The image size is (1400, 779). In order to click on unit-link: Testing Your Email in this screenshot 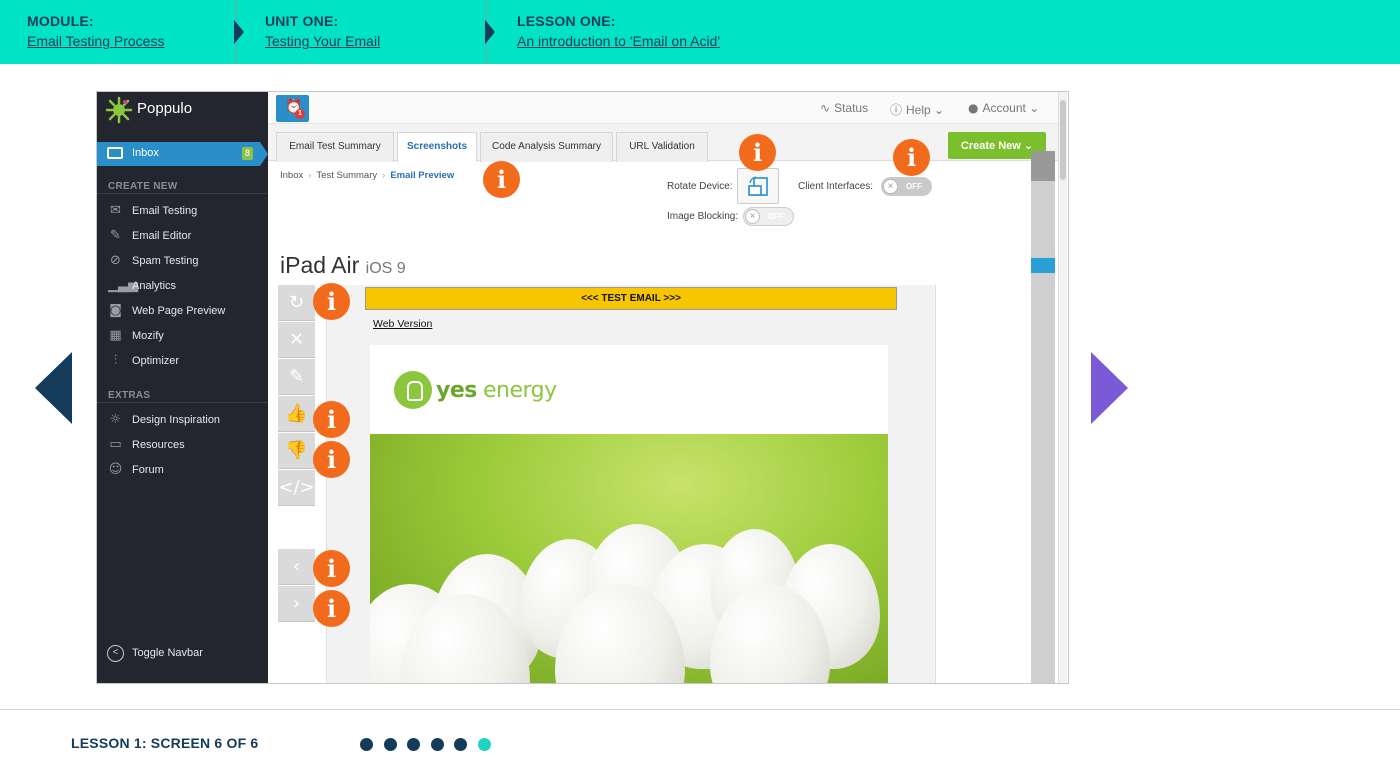, I will do `click(322, 41)`.